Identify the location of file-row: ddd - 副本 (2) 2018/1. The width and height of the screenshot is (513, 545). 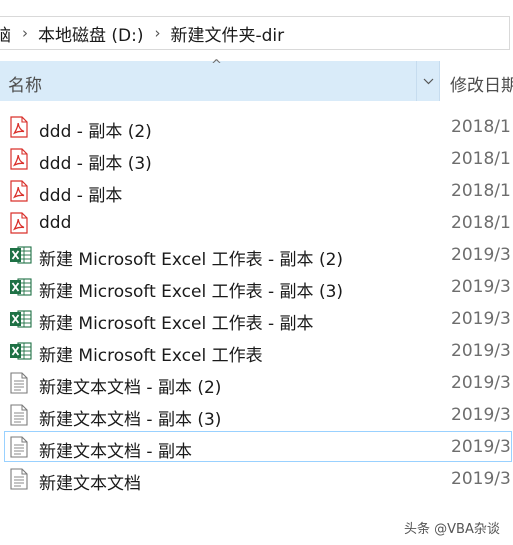
(258, 126).